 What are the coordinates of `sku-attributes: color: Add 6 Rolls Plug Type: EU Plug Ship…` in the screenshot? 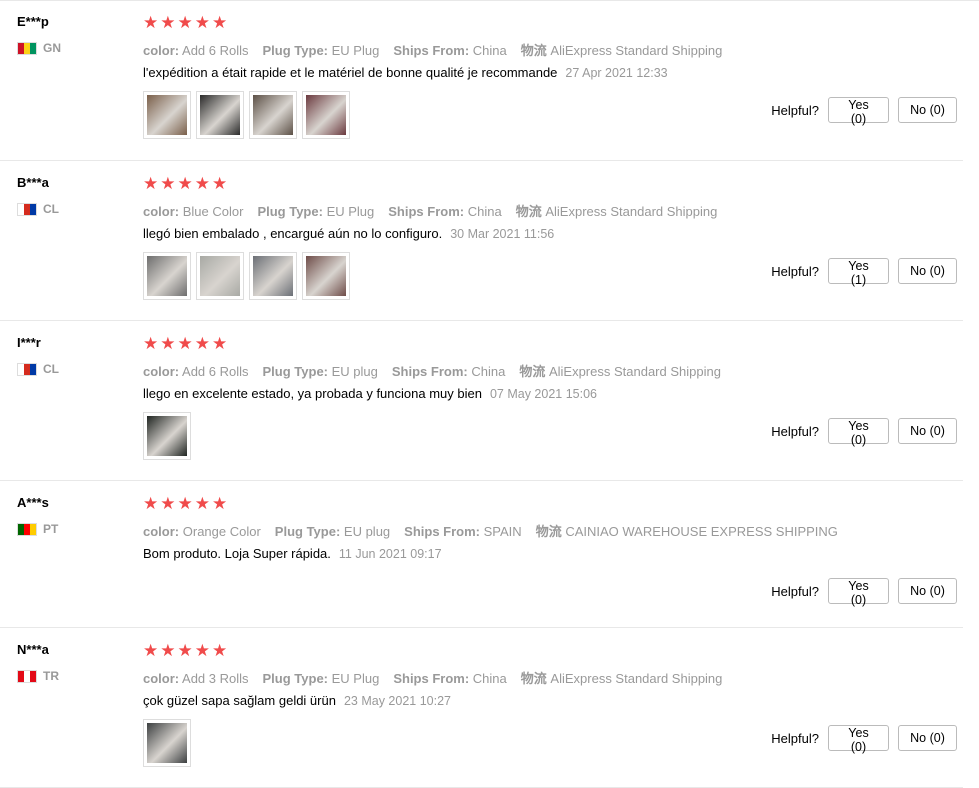 It's located at (439, 49).